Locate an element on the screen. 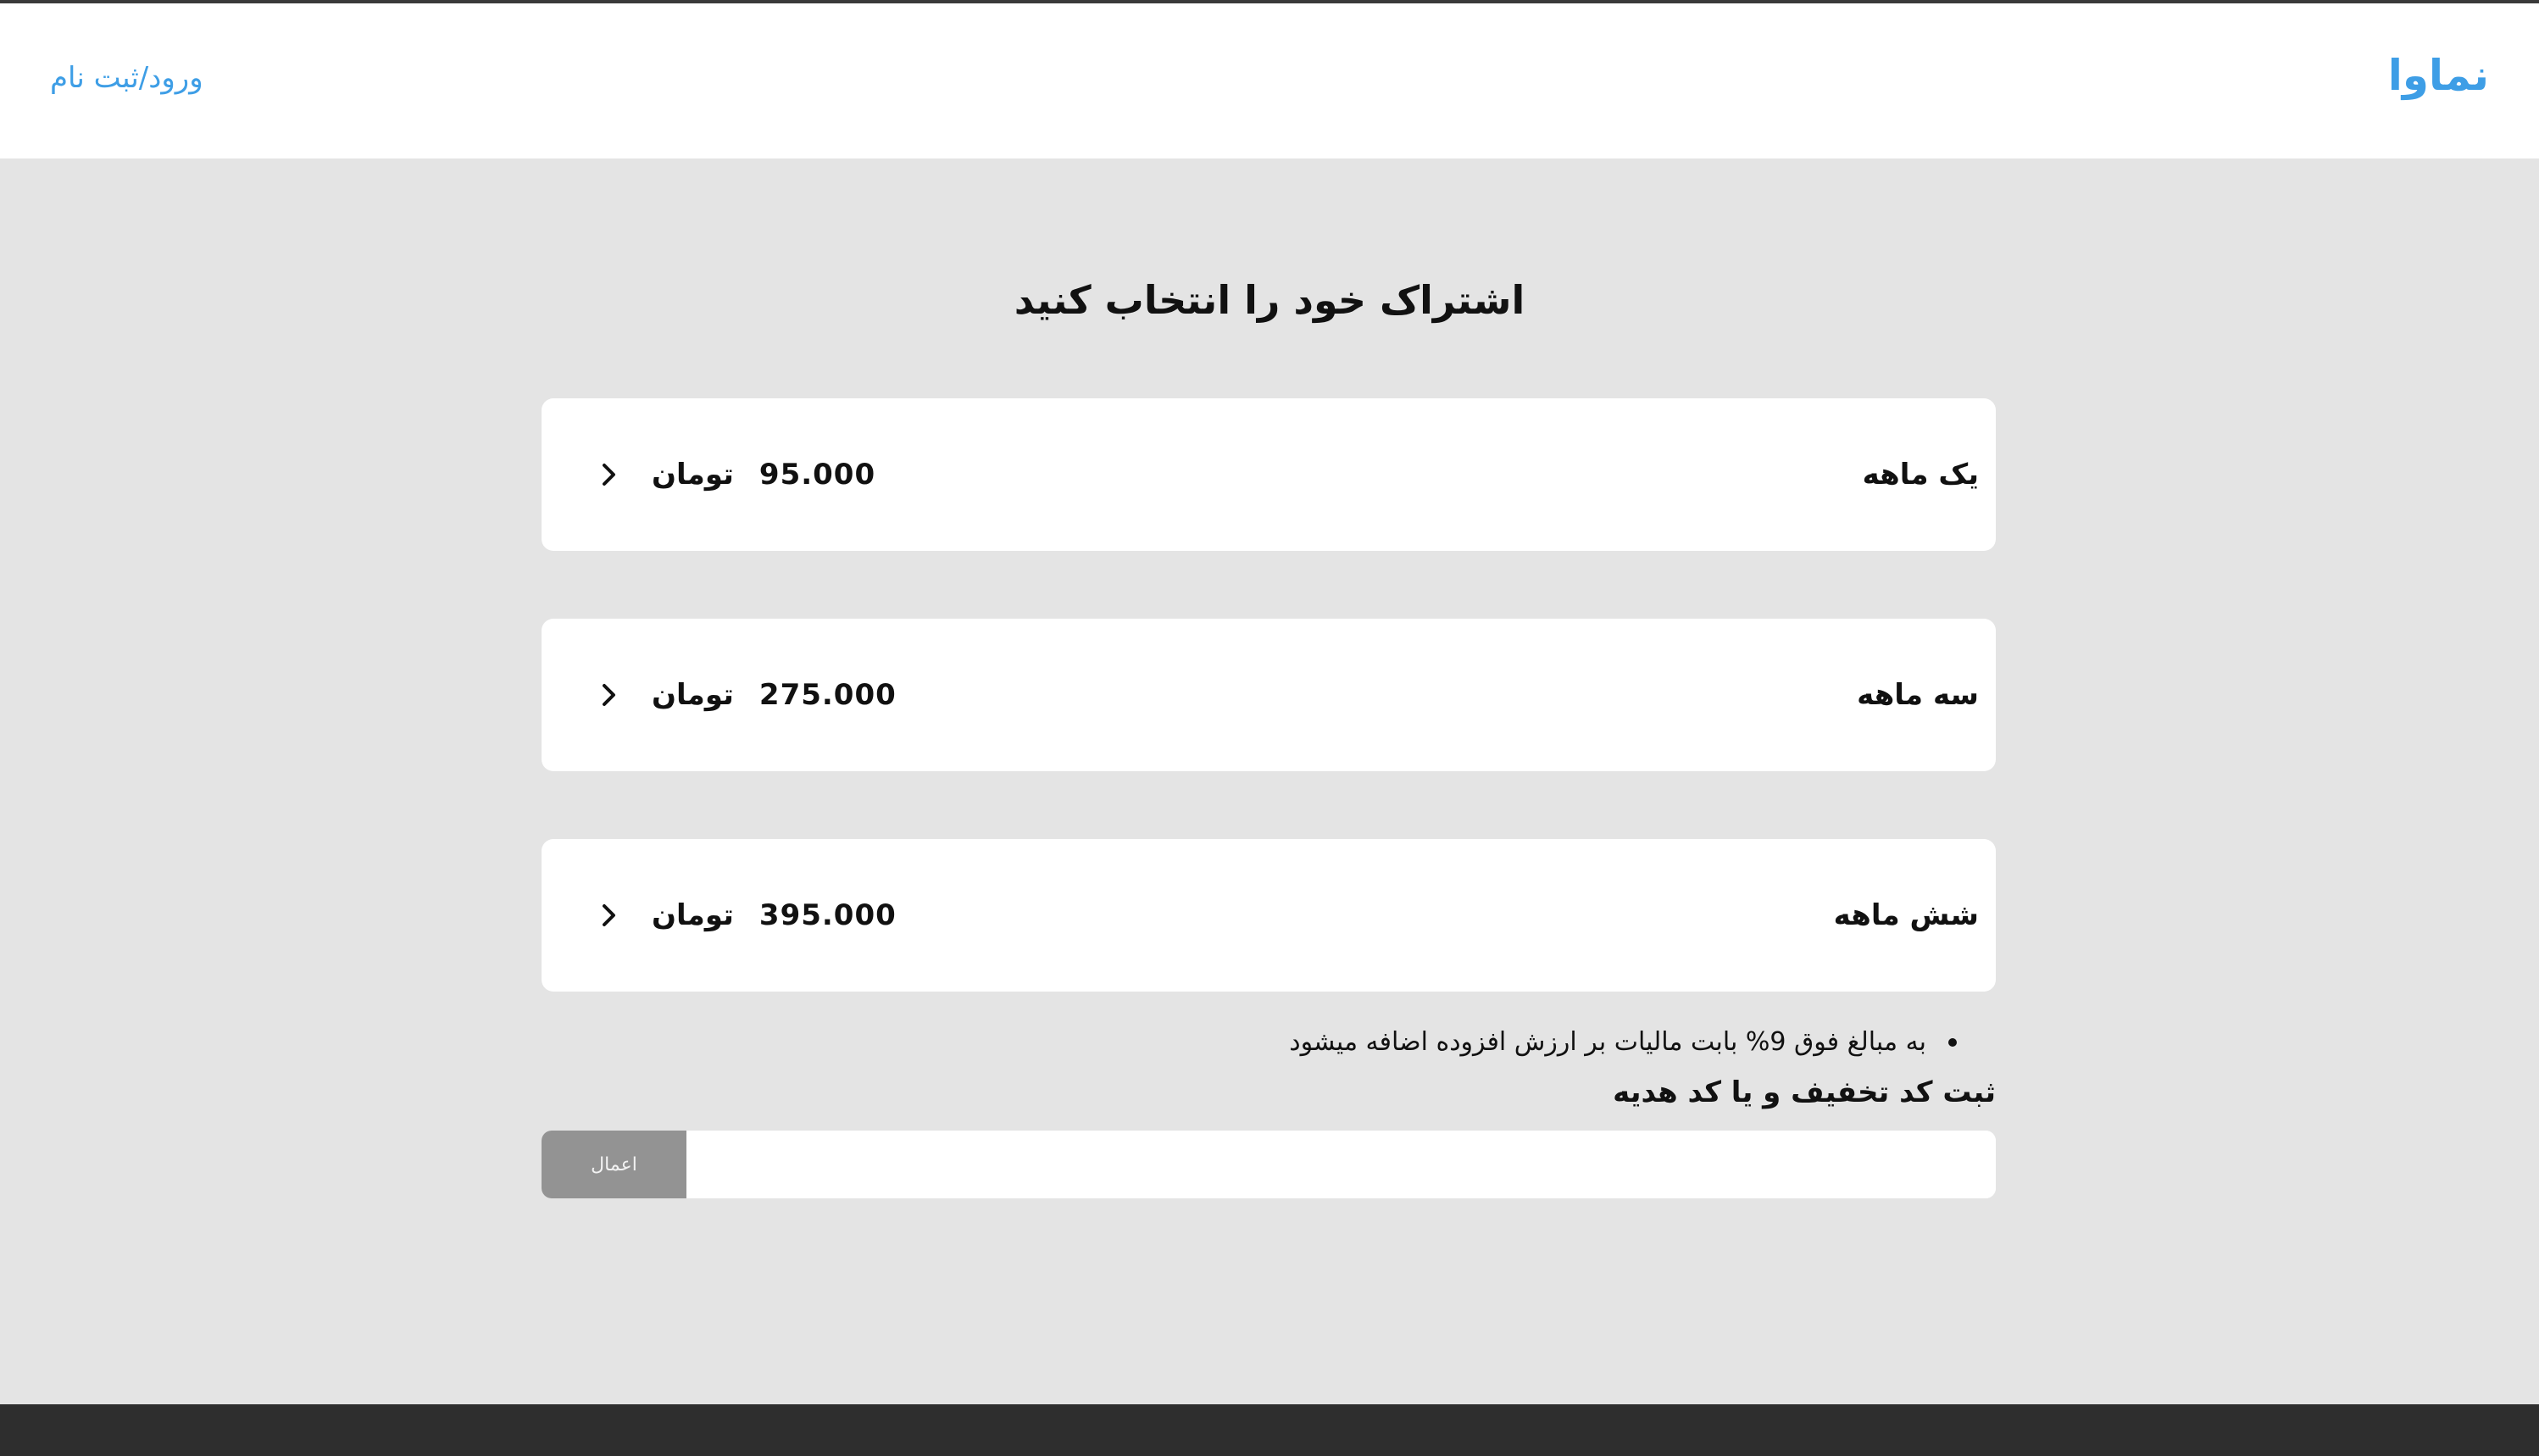  discount-code-input is located at coordinates (1341, 1164).